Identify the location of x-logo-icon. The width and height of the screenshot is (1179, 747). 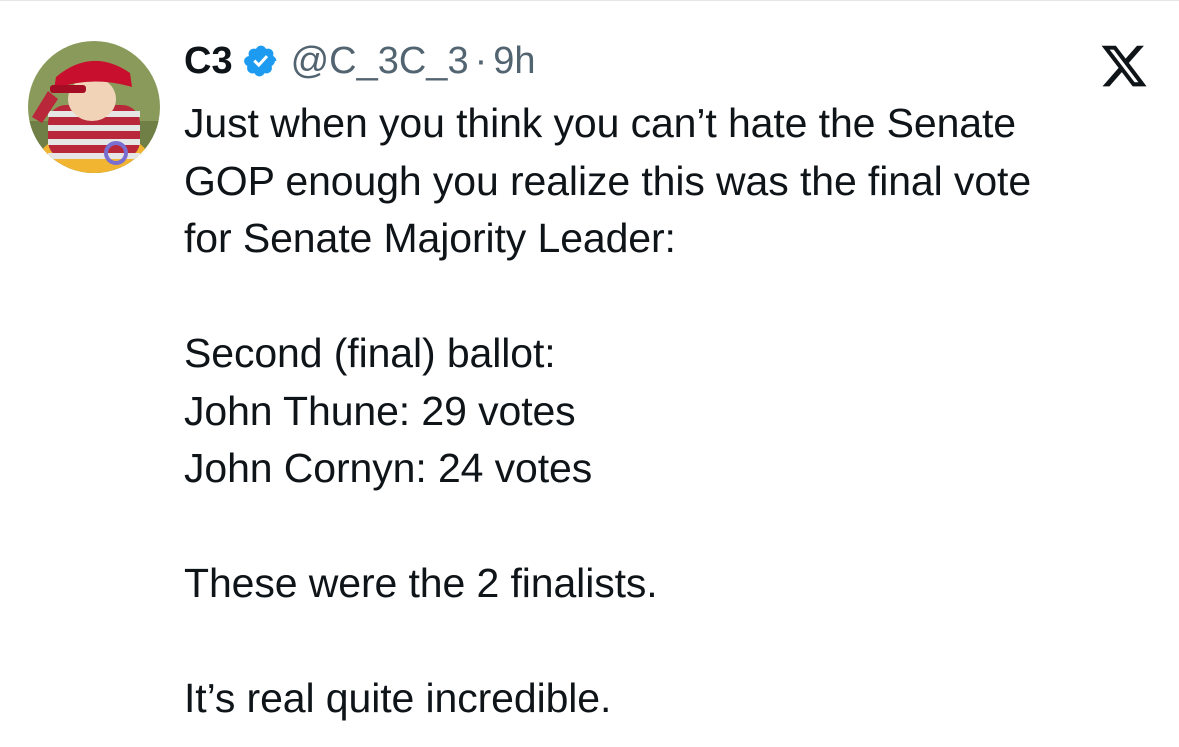
(1124, 66).